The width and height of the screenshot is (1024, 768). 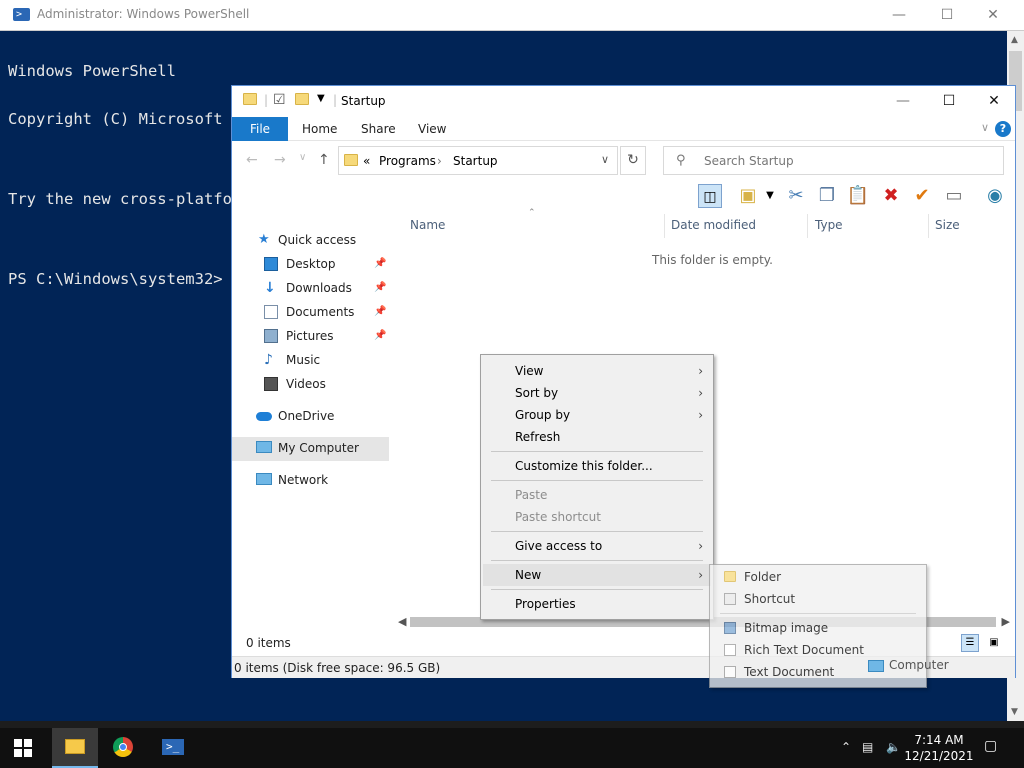 I want to click on folder-options-icon: ▣, so click(x=748, y=196).